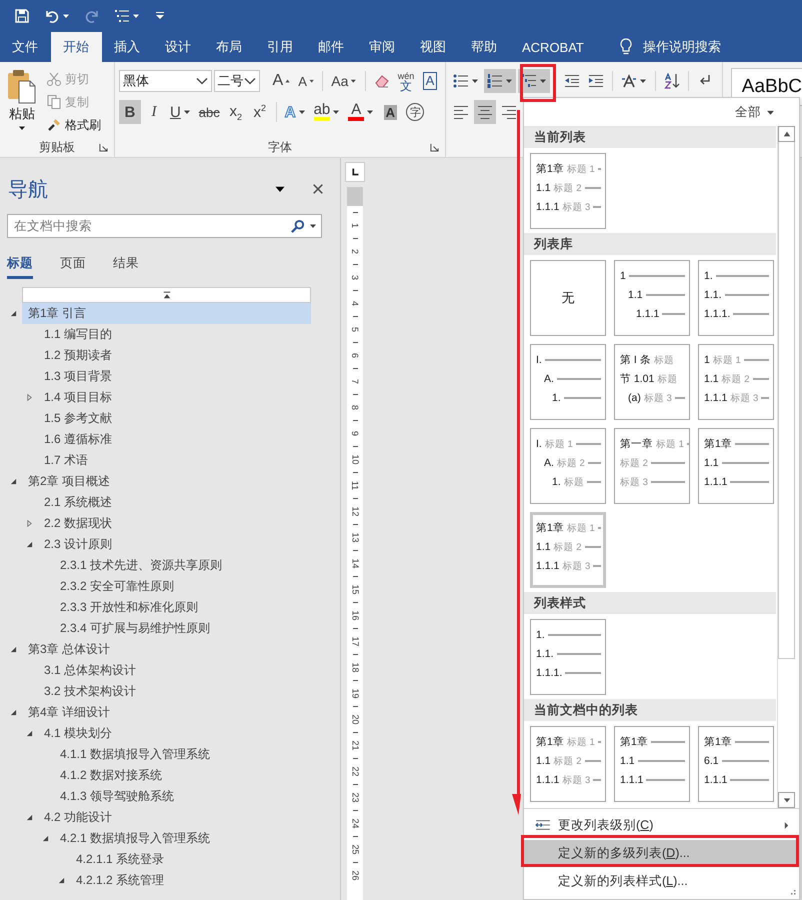 This screenshot has height=900, width=802. I want to click on list-style-preview: I. 标题 1 A. 标题 2 1. 标题, so click(568, 466).